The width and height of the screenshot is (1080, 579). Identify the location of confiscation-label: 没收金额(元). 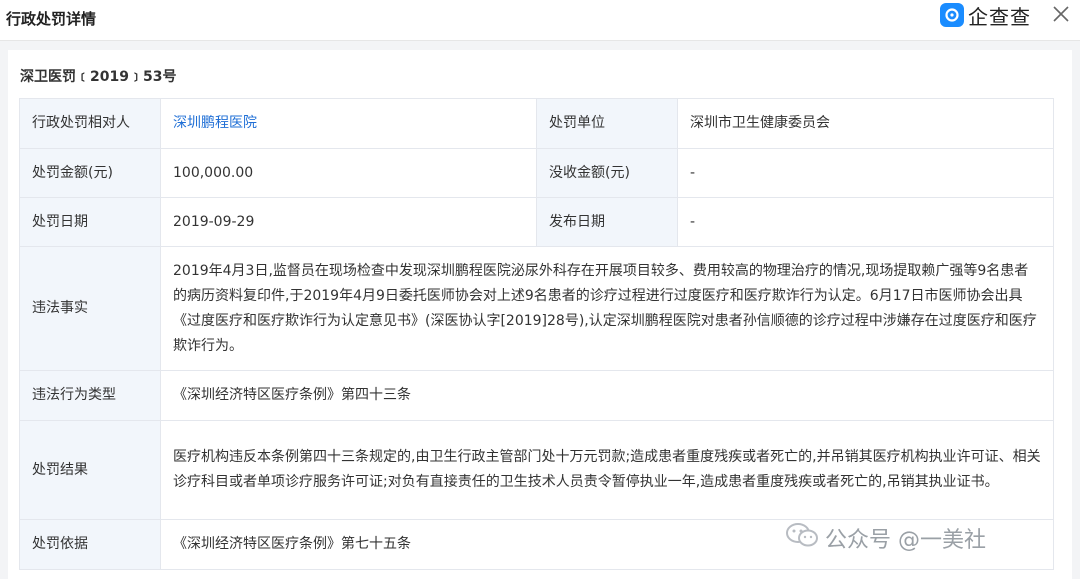
(607, 173).